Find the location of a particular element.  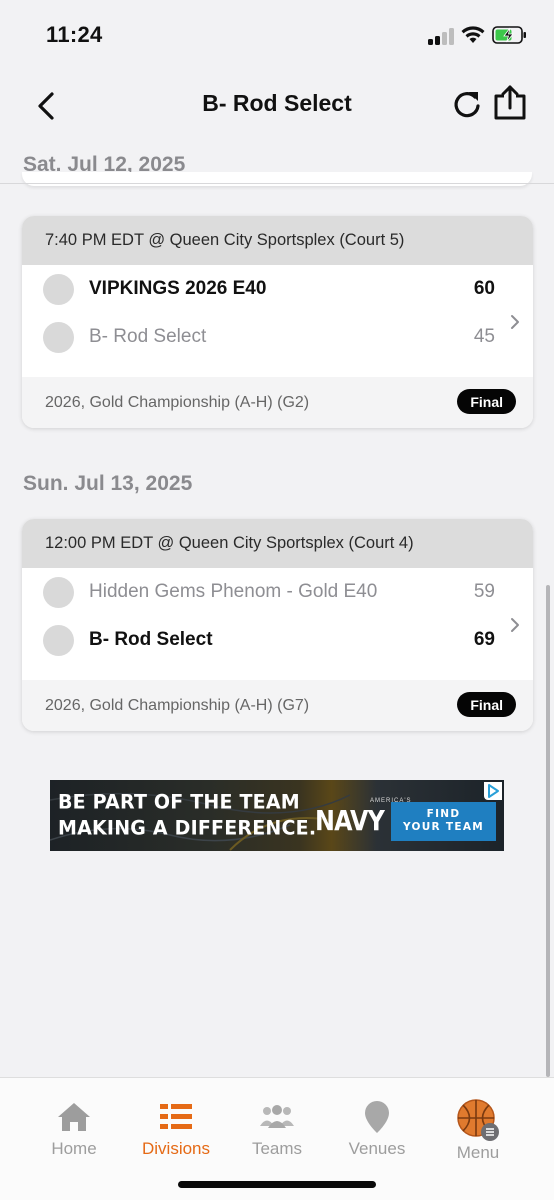

navigation-bar: B- Rod Select is located at coordinates (277, 105).